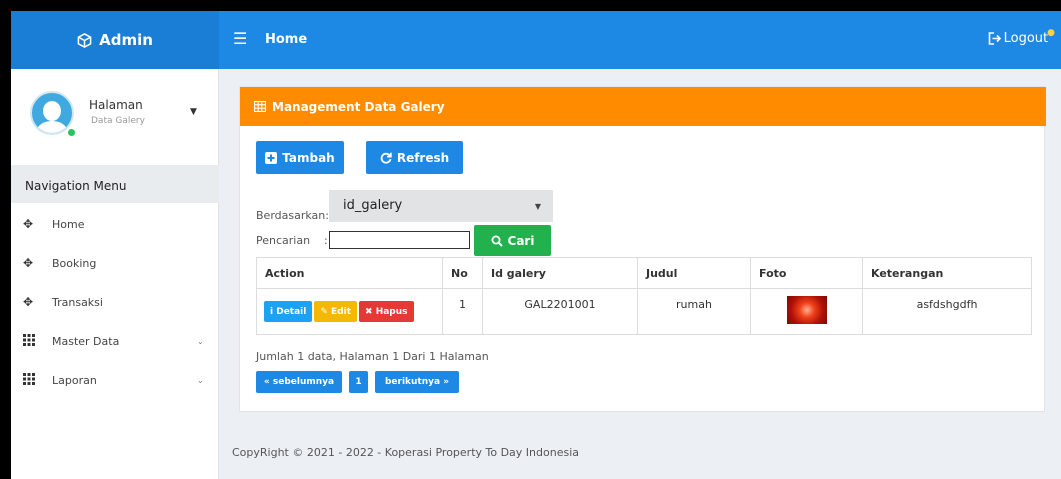 The width and height of the screenshot is (1061, 479). Describe the element at coordinates (71, 132) in the screenshot. I see `online-status-icon` at that location.